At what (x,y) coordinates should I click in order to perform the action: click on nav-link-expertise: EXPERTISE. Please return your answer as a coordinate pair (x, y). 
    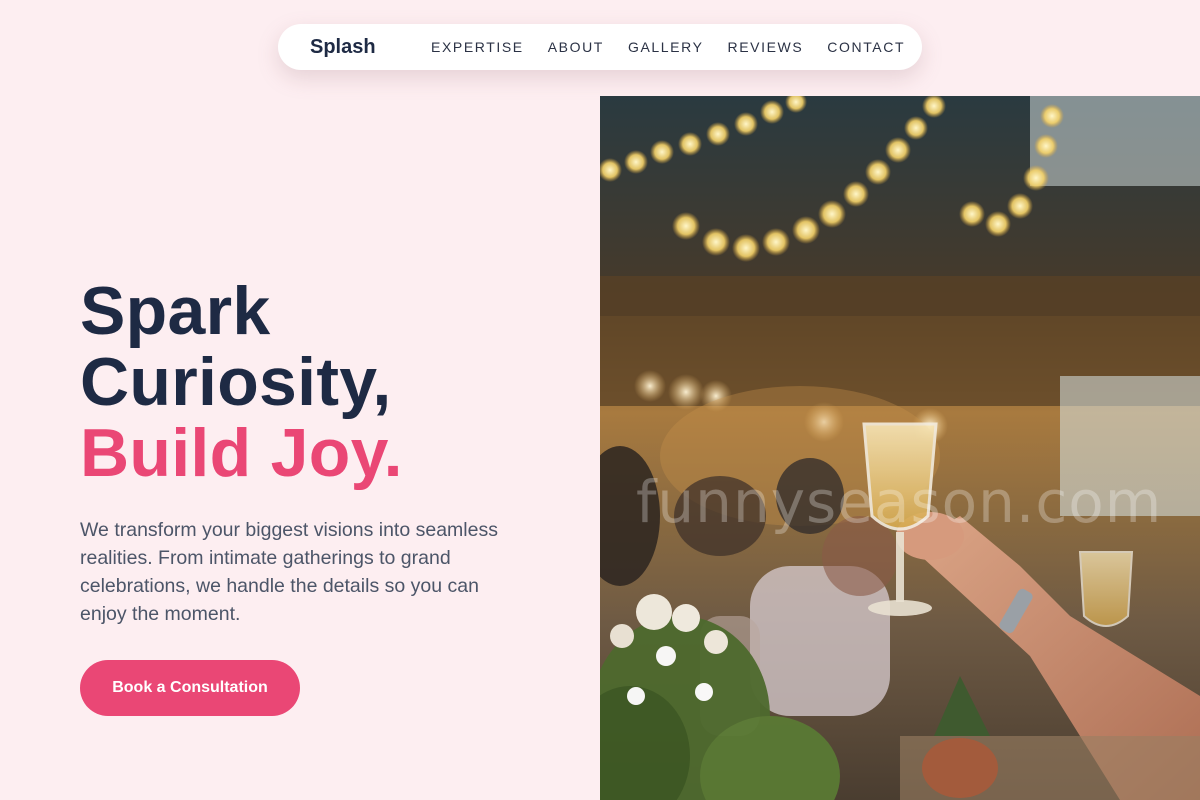
    Looking at the image, I should click on (477, 47).